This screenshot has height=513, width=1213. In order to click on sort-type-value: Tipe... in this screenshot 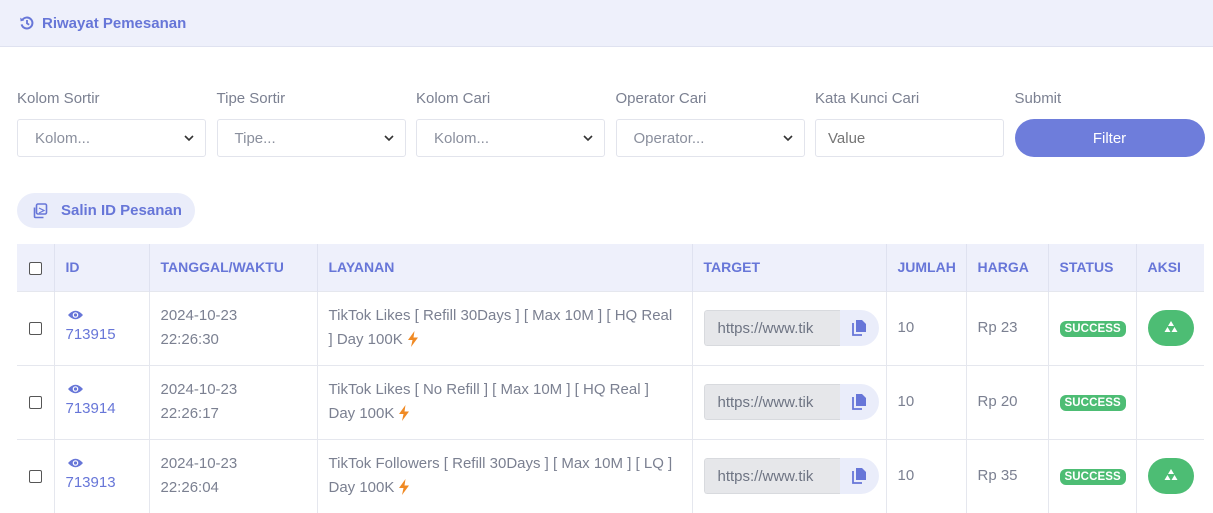, I will do `click(255, 138)`.